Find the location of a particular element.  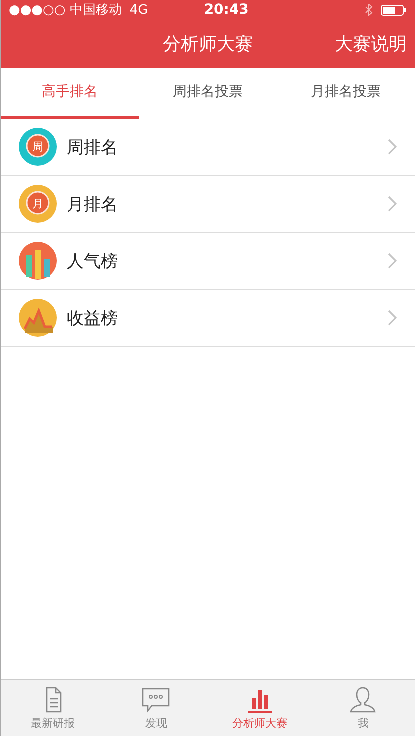

rules-link: 大赛说明 is located at coordinates (371, 44).